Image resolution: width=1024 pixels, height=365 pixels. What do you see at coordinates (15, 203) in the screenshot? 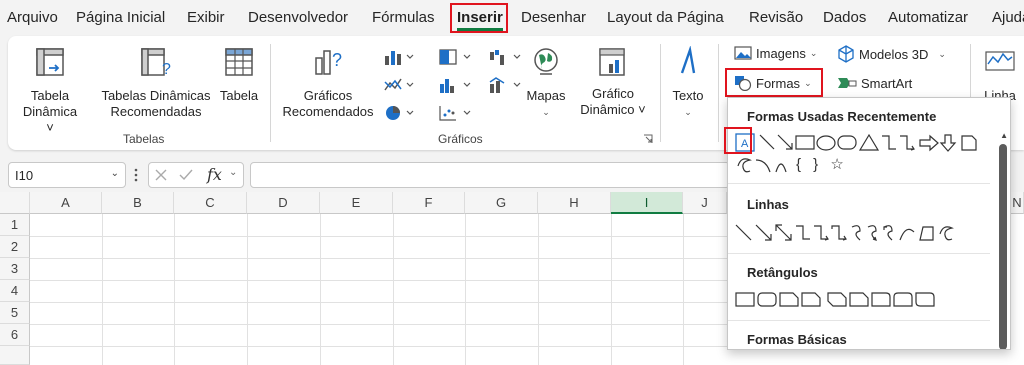
I see `select-all-corner` at bounding box center [15, 203].